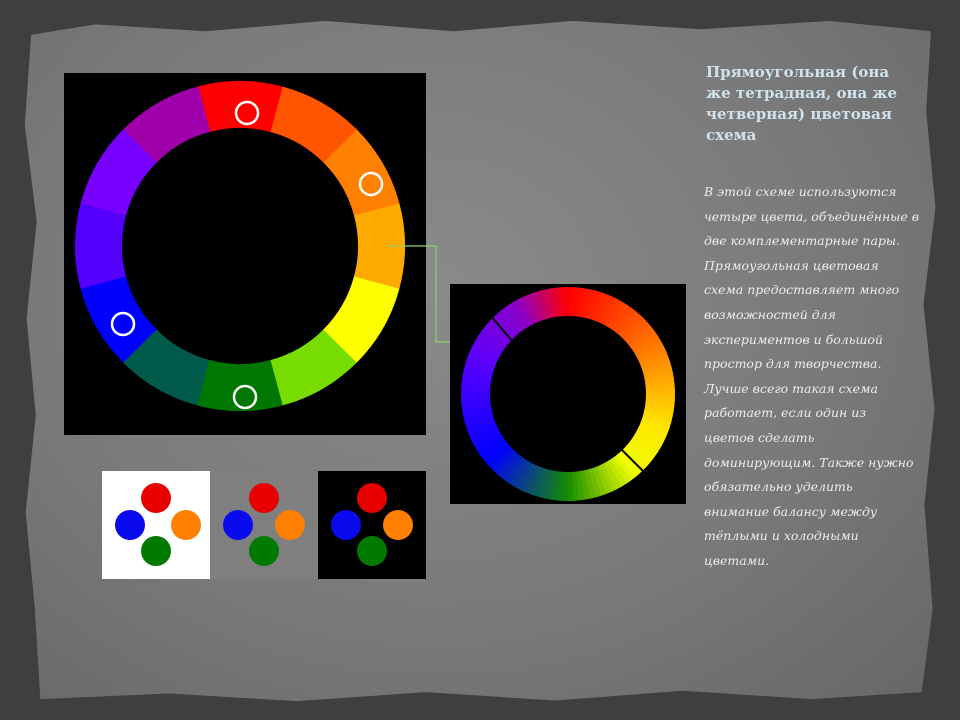 The height and width of the screenshot is (720, 960). What do you see at coordinates (264, 525) in the screenshot?
I see `swatch-gray-background` at bounding box center [264, 525].